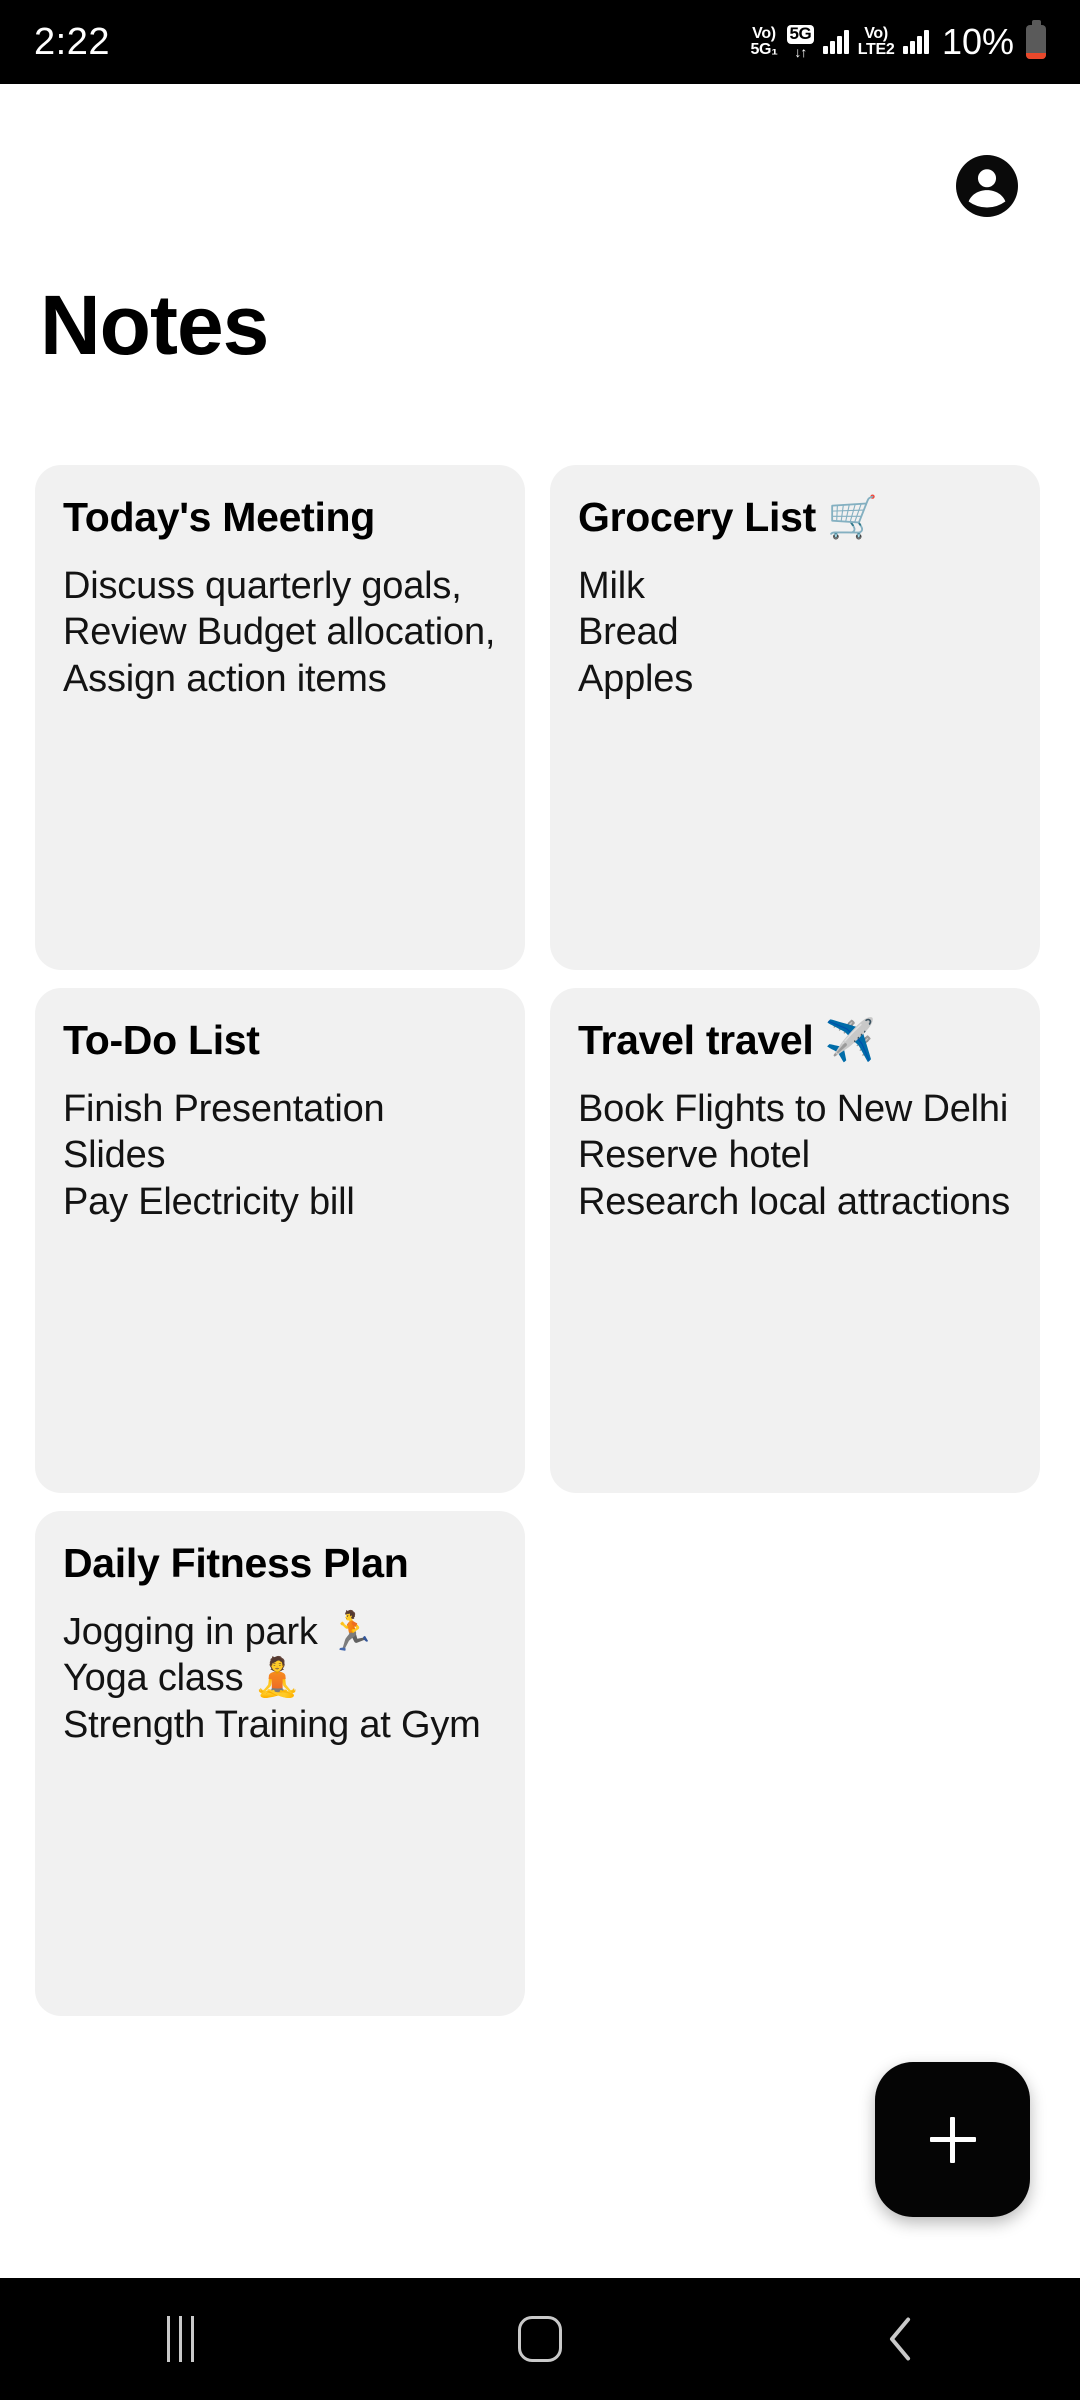  I want to click on volte-sim1-icon: Vo) 5G₁, so click(763, 42).